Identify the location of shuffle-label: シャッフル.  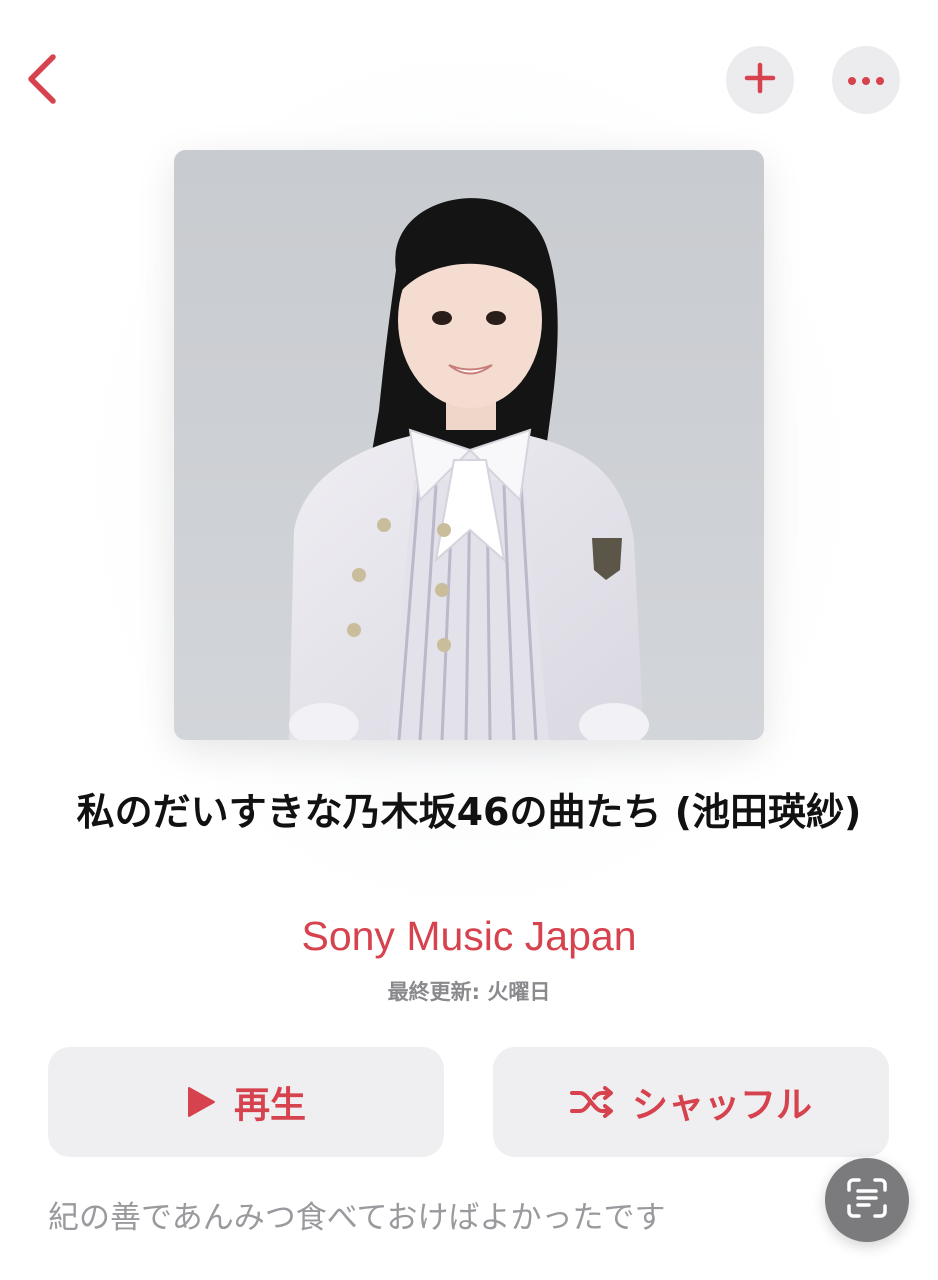
(721, 1105).